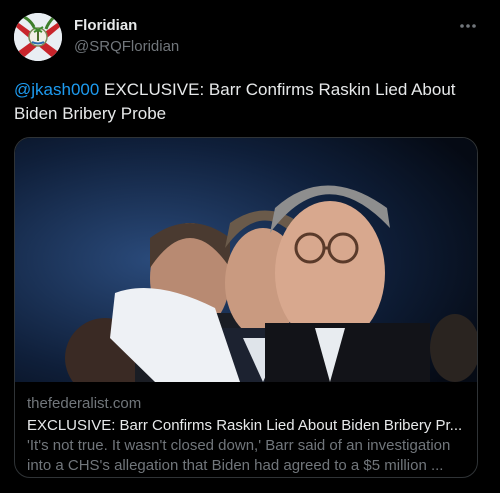  Describe the element at coordinates (84, 403) in the screenshot. I see `card-domain: thefederalist.com` at that location.